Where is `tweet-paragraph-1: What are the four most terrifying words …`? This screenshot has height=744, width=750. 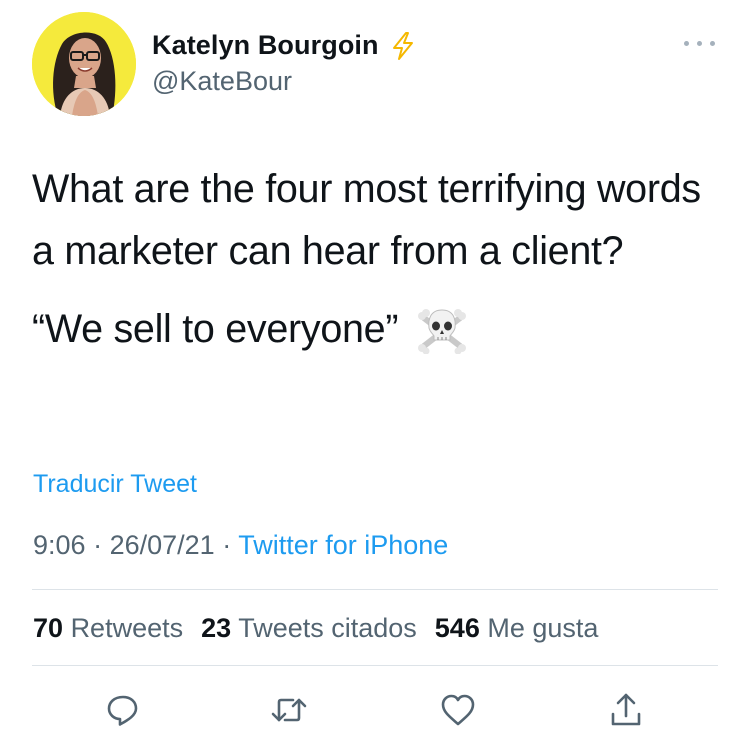
tweet-paragraph-1: What are the four most terrifying words … is located at coordinates (366, 220).